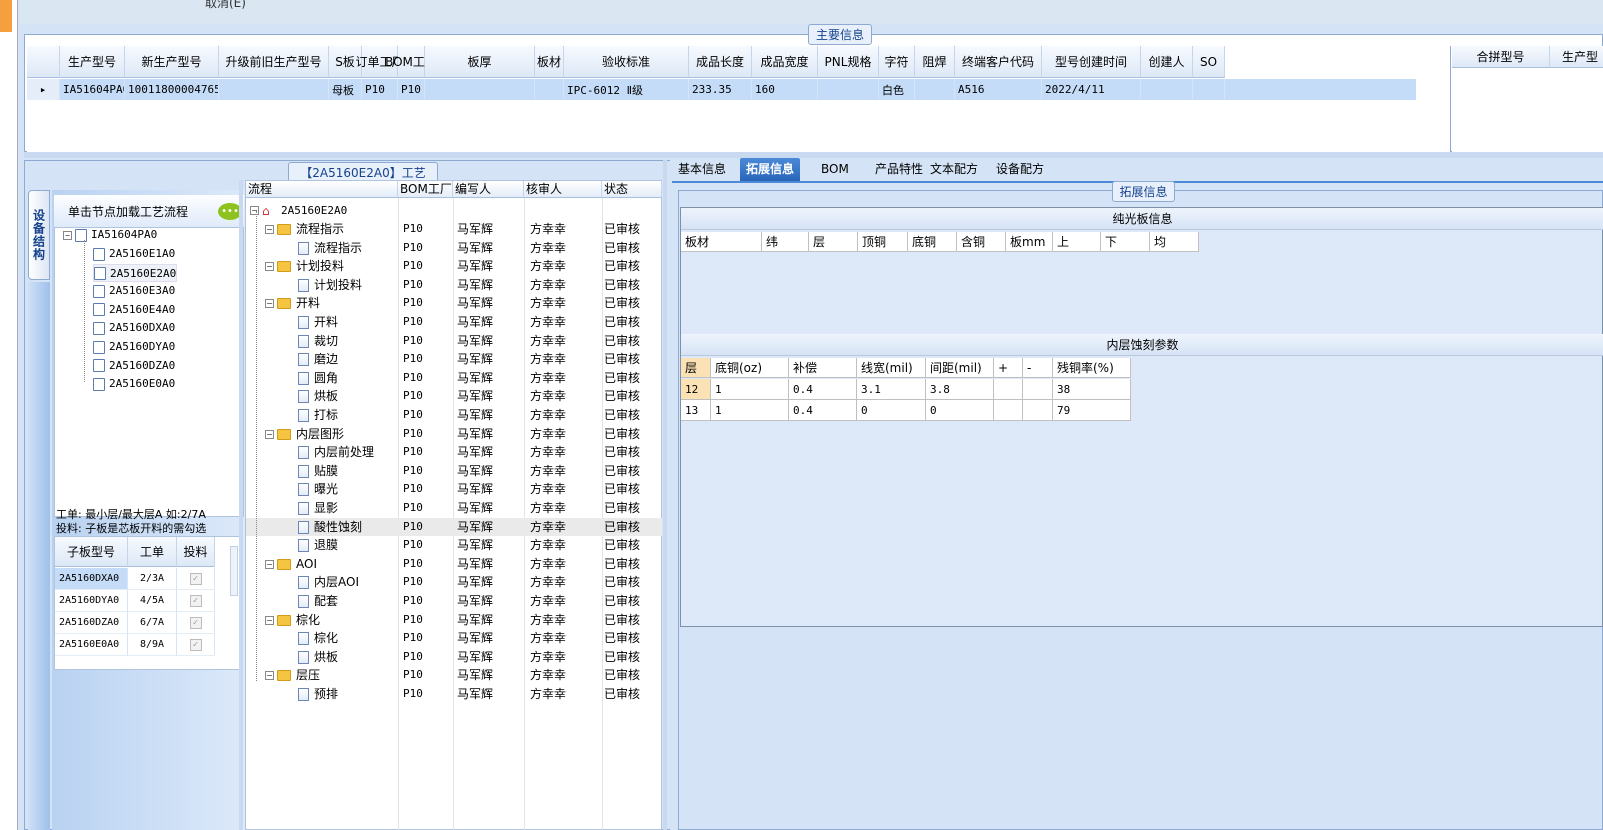 The height and width of the screenshot is (830, 1603). What do you see at coordinates (488, 189) in the screenshot?
I see `process-column-header: 编写人` at bounding box center [488, 189].